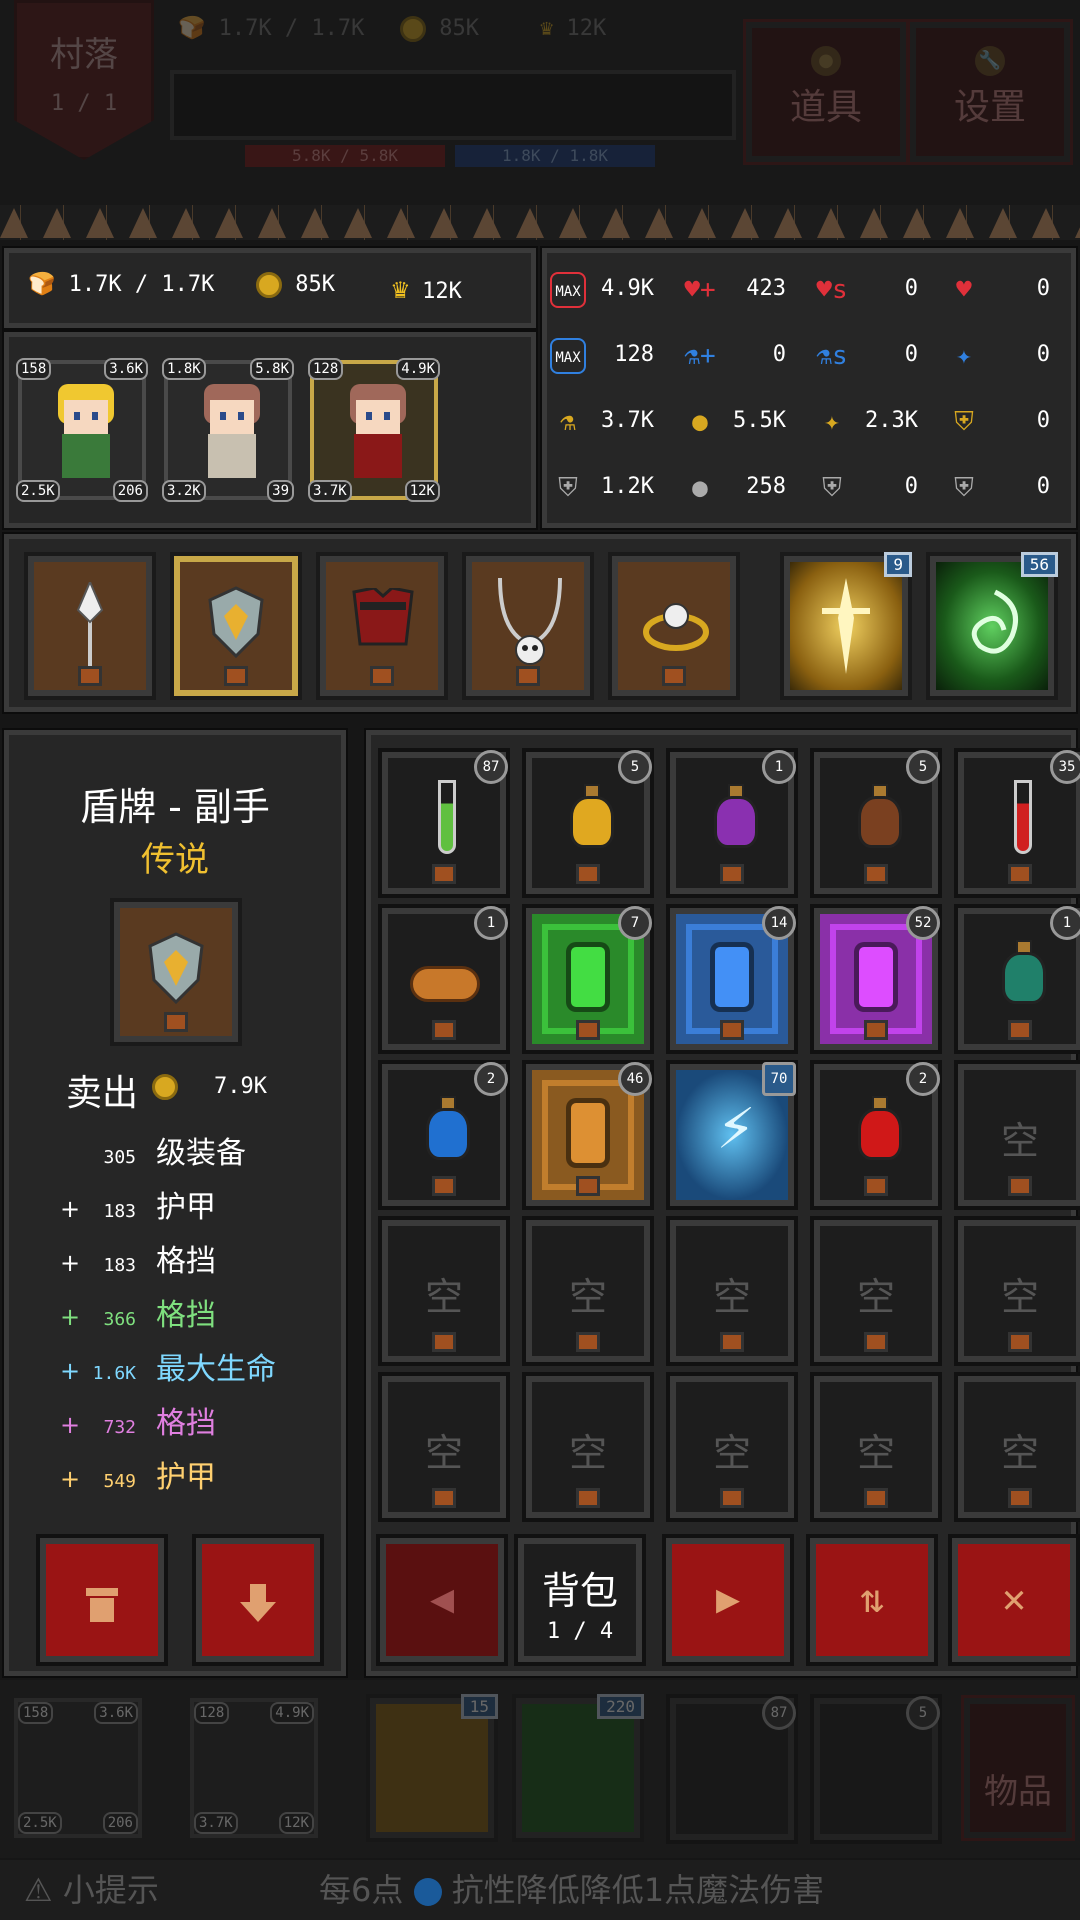 This screenshot has width=1080, height=1920. I want to click on holy-sword-icon, so click(846, 626).